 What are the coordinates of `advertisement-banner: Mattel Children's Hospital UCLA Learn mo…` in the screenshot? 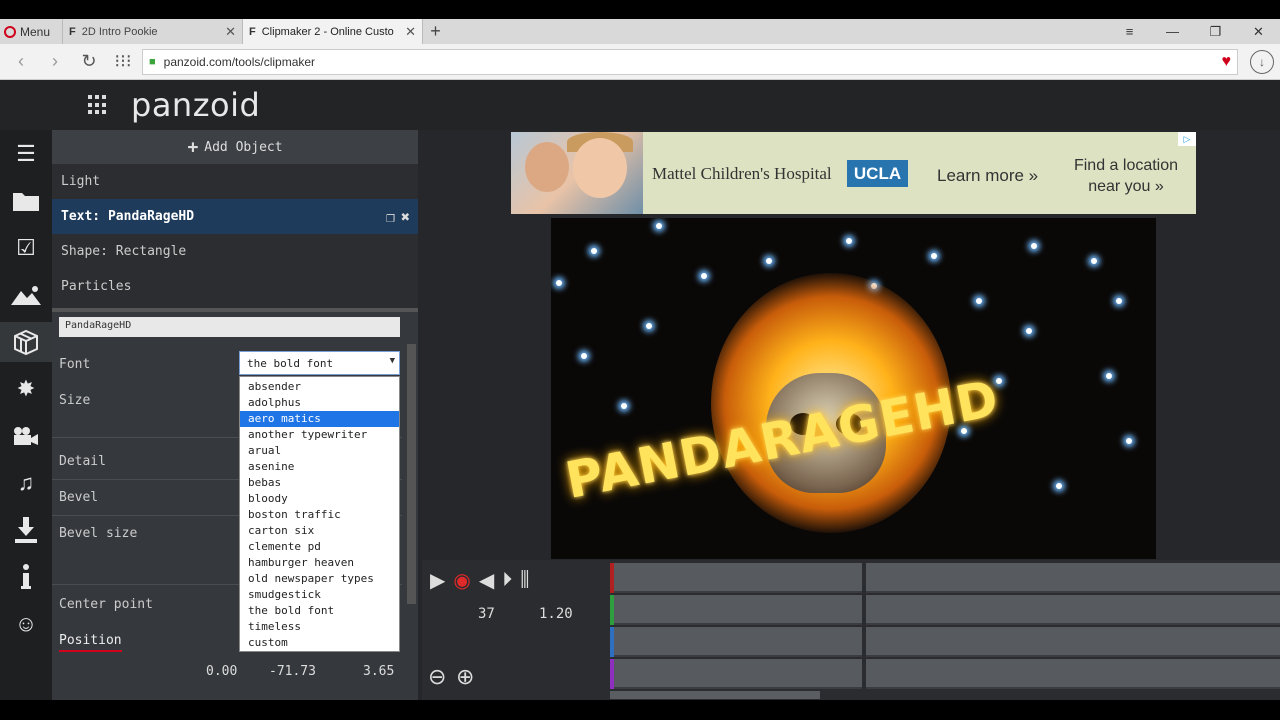 It's located at (853, 173).